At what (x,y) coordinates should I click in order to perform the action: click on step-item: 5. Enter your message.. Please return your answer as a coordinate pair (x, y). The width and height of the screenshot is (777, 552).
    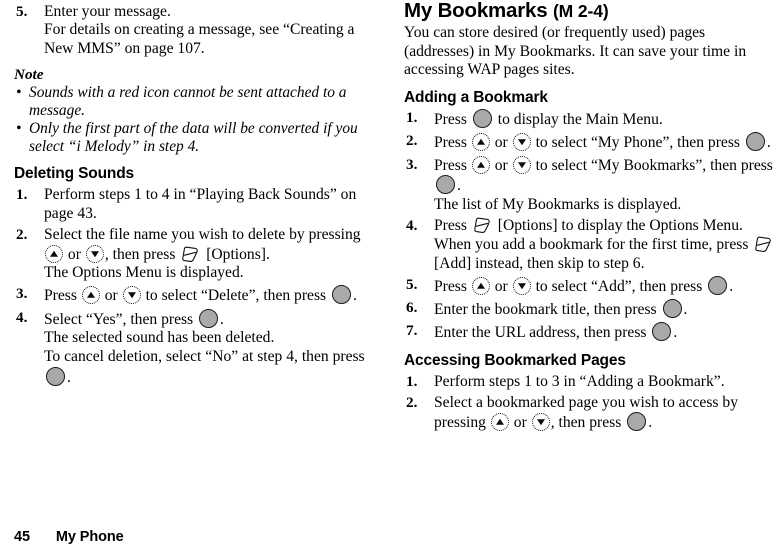
    Looking at the image, I should click on (198, 12).